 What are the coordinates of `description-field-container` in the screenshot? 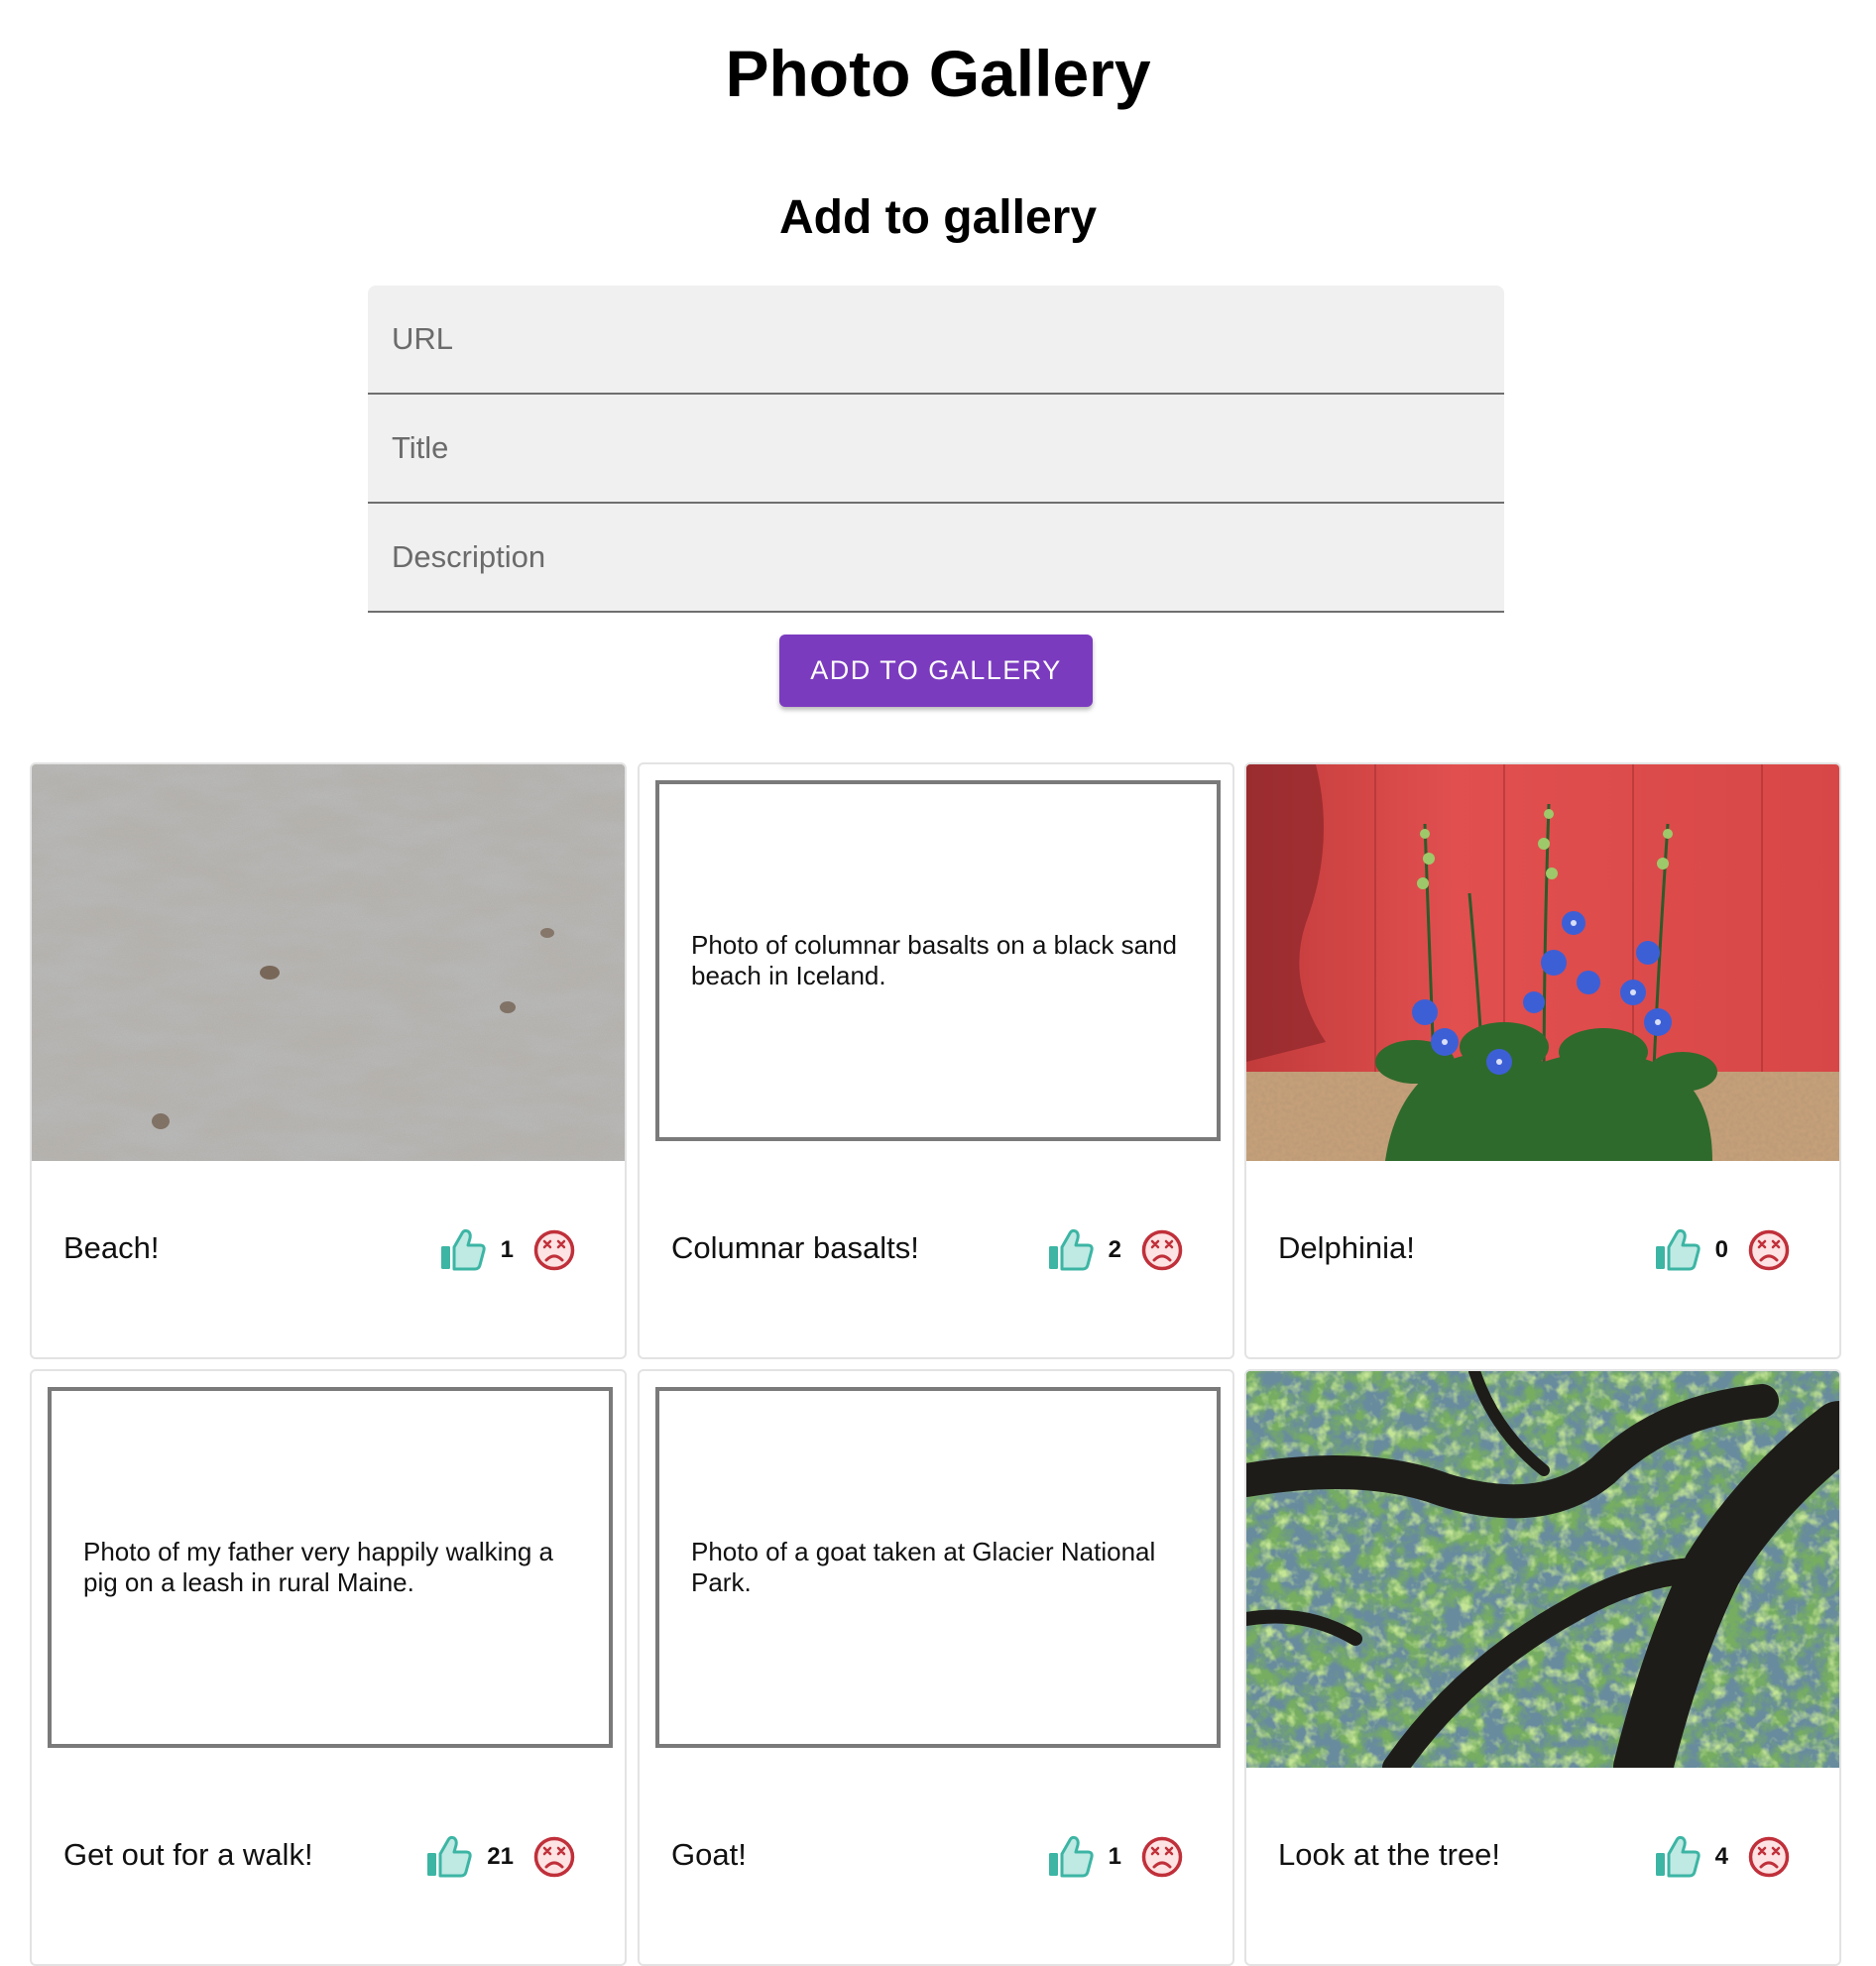 It's located at (936, 558).